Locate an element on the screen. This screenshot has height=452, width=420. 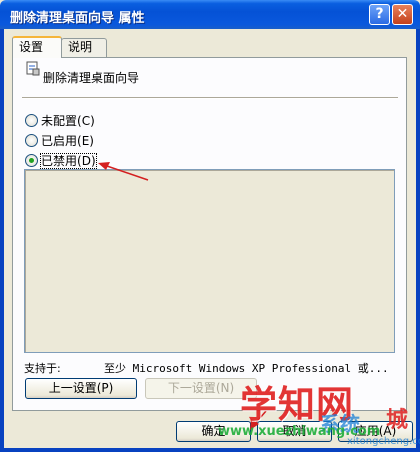
help-button: ? is located at coordinates (379, 14).